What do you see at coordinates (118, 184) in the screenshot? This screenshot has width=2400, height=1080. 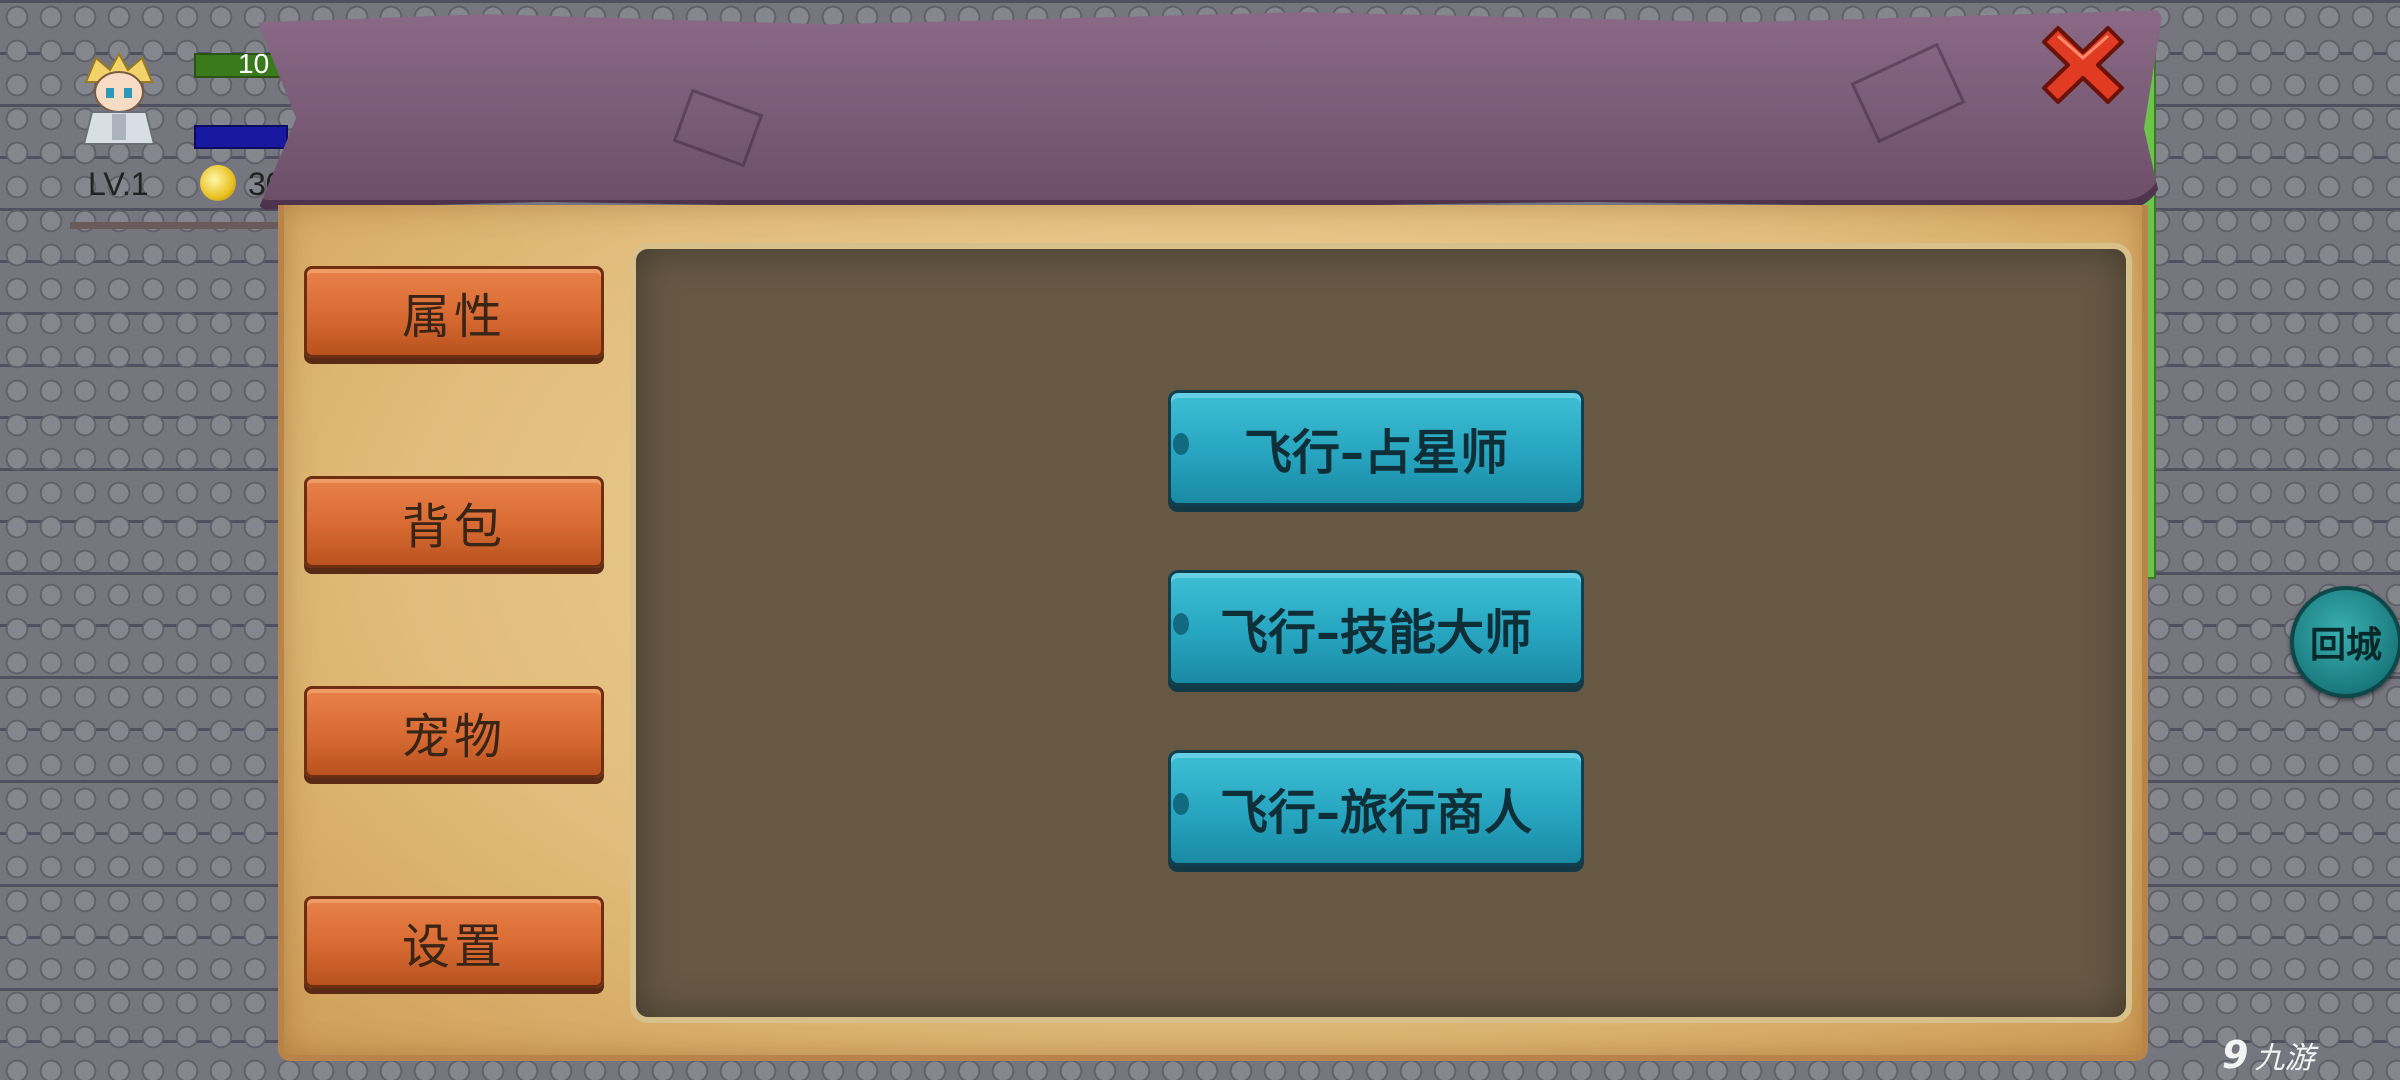 I see `level-label: LV.1` at bounding box center [118, 184].